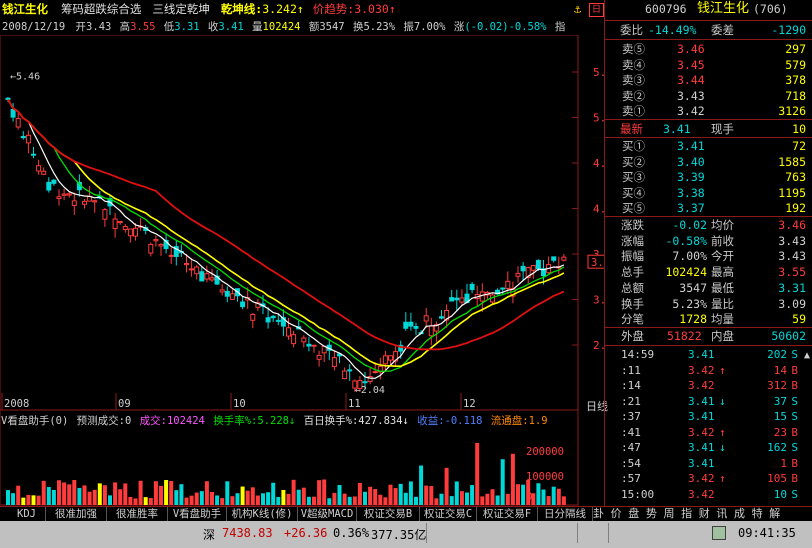 The height and width of the screenshot is (548, 812). Describe the element at coordinates (770, 9) in the screenshot. I see `stock-count: (706)` at that location.